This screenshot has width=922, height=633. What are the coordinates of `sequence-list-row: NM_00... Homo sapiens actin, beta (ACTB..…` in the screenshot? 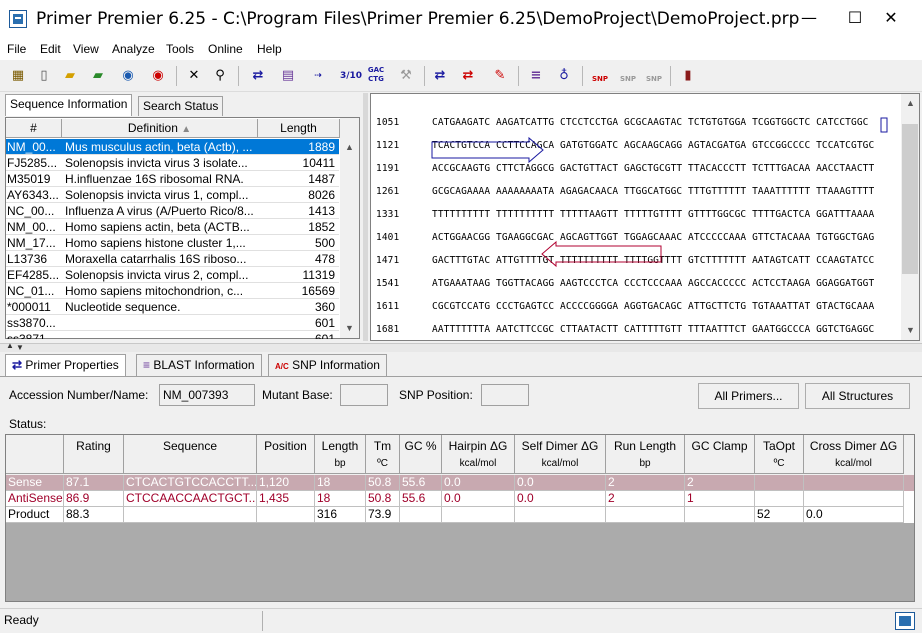 It's located at (172, 227).